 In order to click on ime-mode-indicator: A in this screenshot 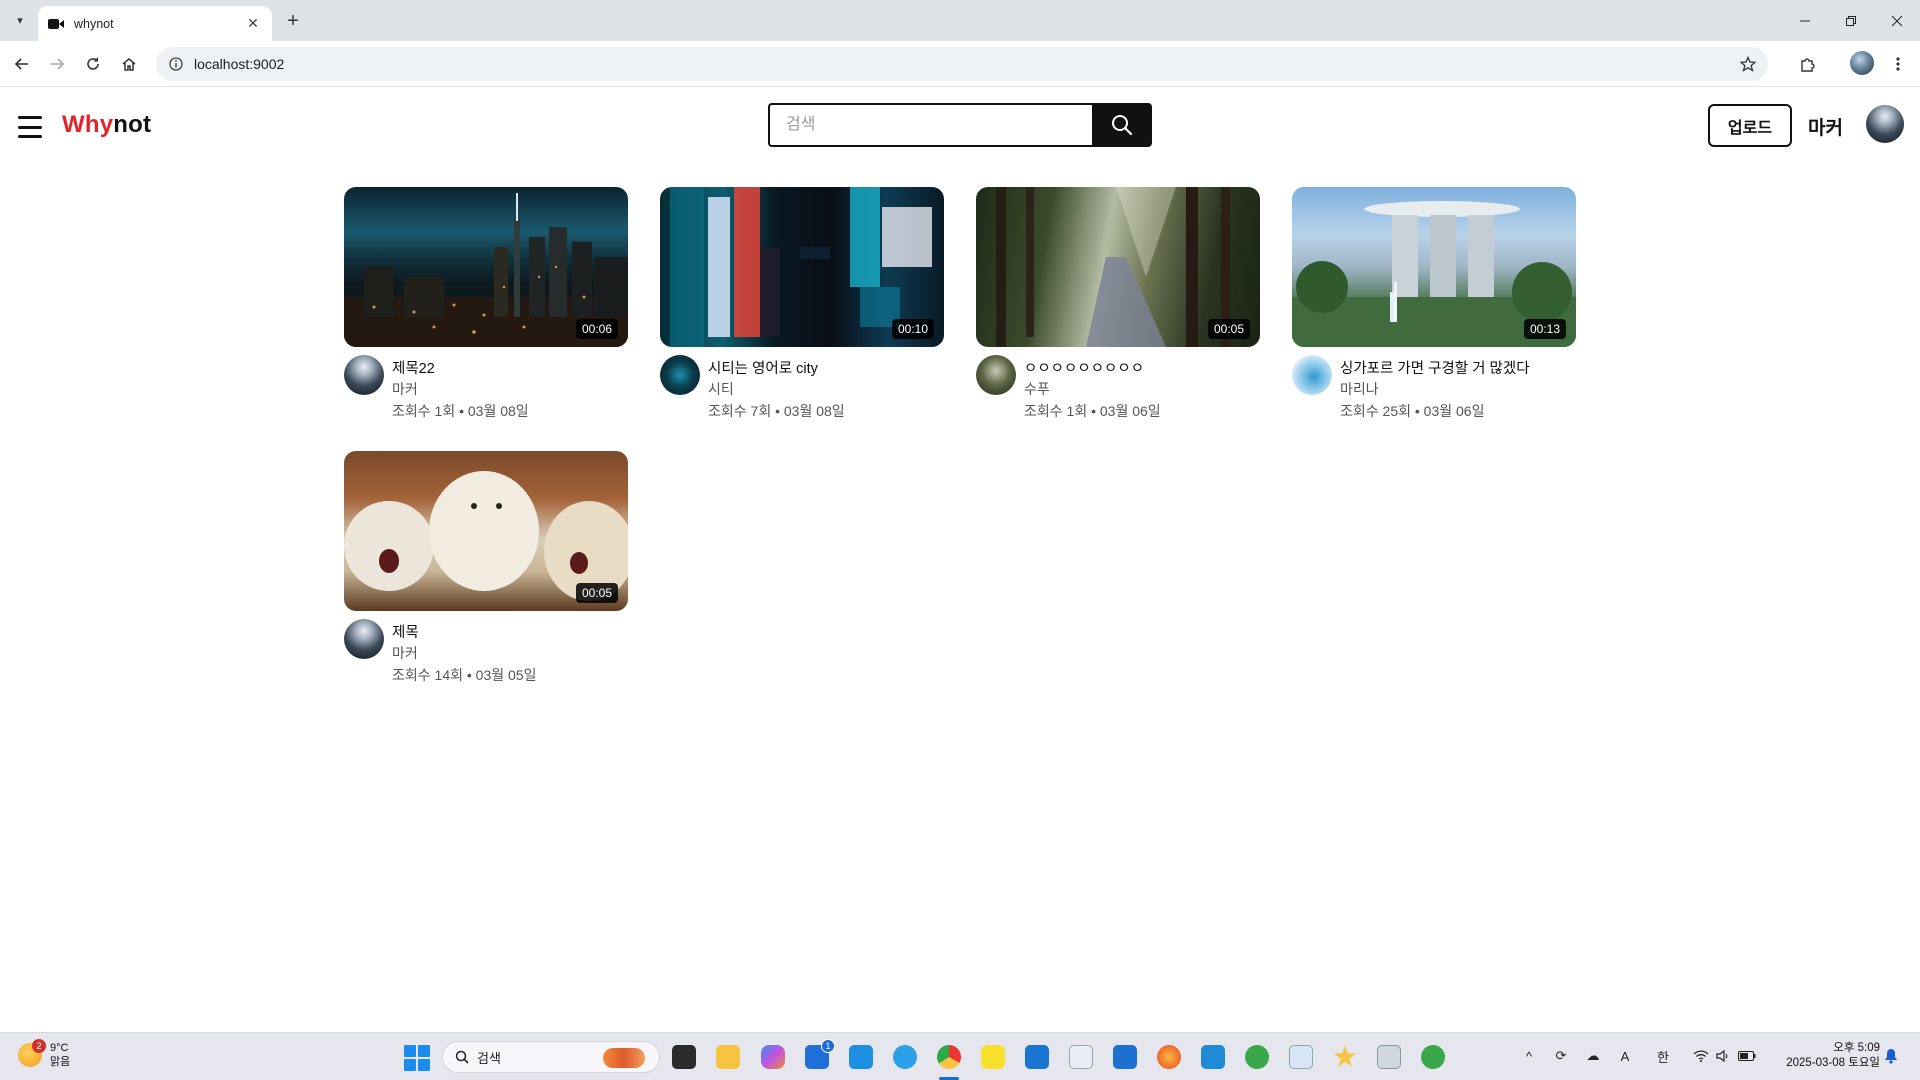, I will do `click(1625, 1056)`.